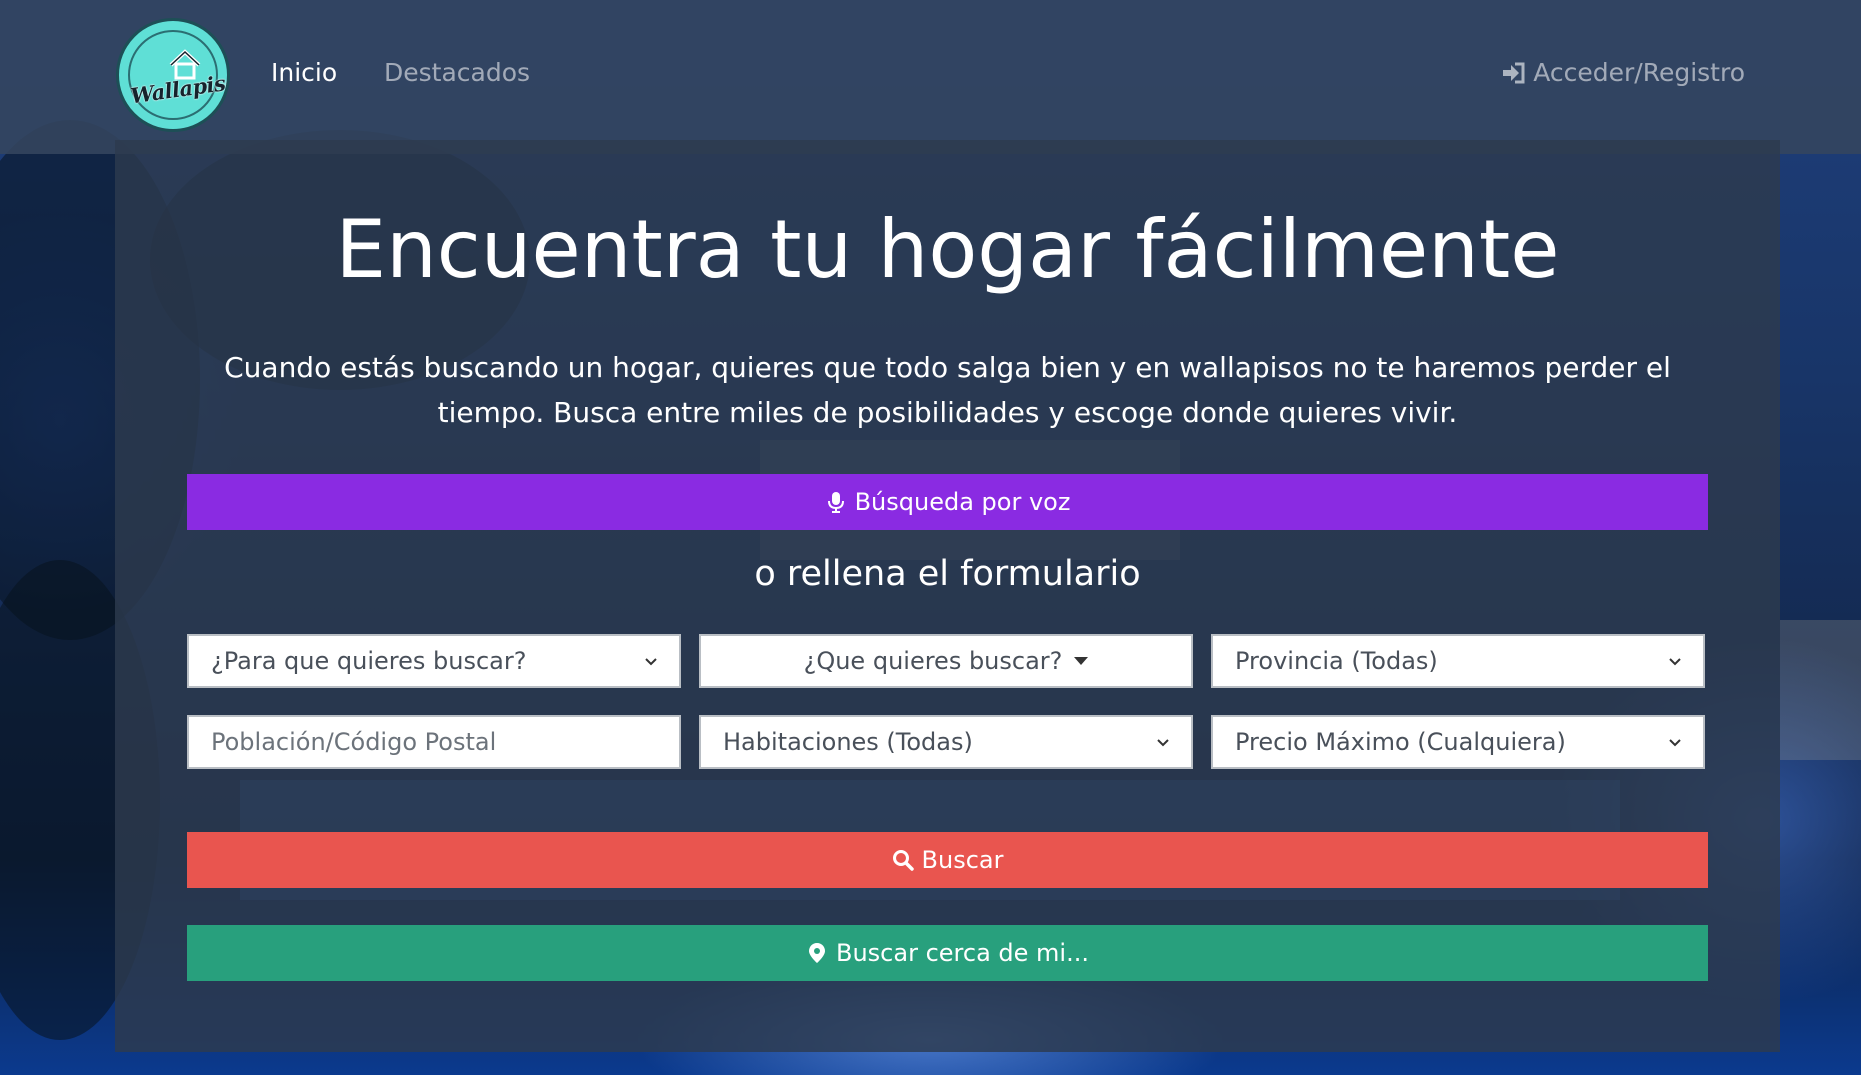 This screenshot has height=1075, width=1861. Describe the element at coordinates (304, 73) in the screenshot. I see `nav-link-inicio: Inicio` at that location.